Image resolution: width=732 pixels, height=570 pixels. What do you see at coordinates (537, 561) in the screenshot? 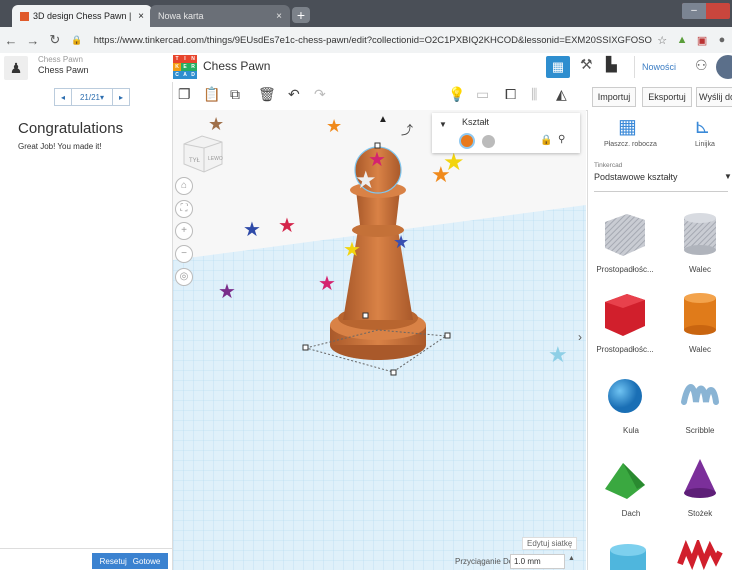
I see `snap-grid-select: 1.0 mm` at bounding box center [537, 561].